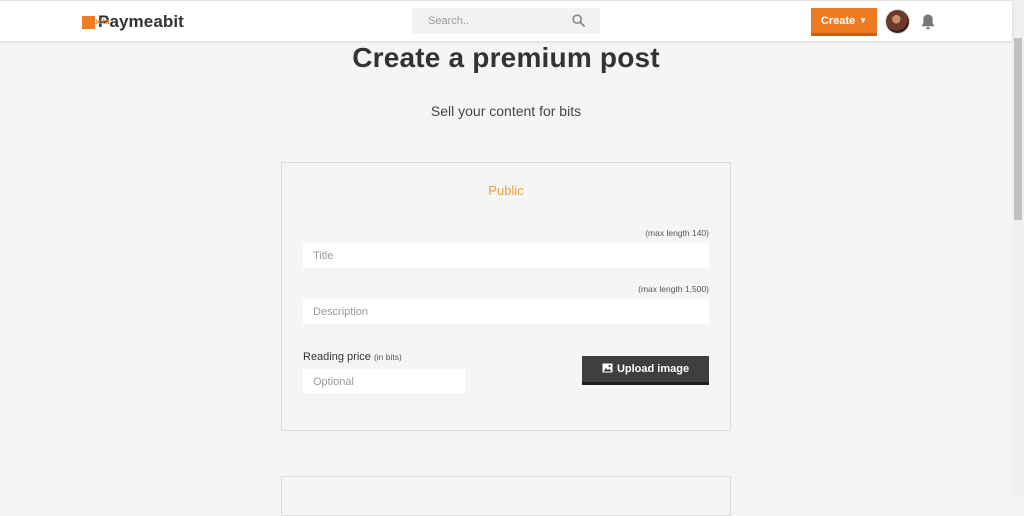 This screenshot has height=516, width=1024. What do you see at coordinates (653, 369) in the screenshot?
I see `upload-image-label: Upload image` at bounding box center [653, 369].